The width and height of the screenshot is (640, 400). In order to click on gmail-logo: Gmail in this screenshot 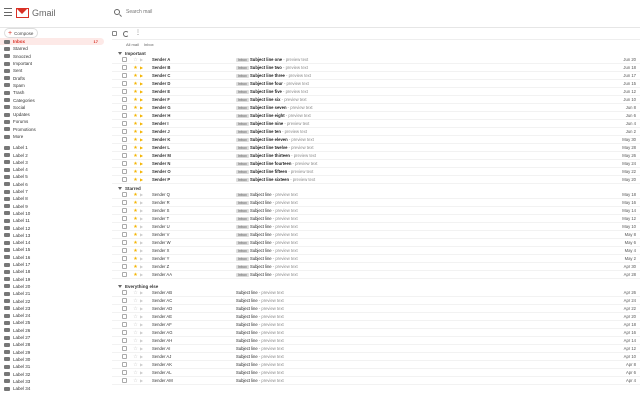, I will do `click(36, 13)`.